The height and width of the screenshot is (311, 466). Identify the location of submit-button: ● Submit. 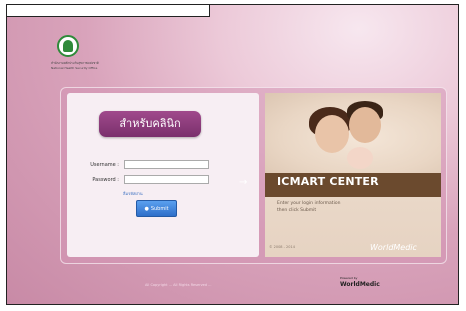
(156, 208).